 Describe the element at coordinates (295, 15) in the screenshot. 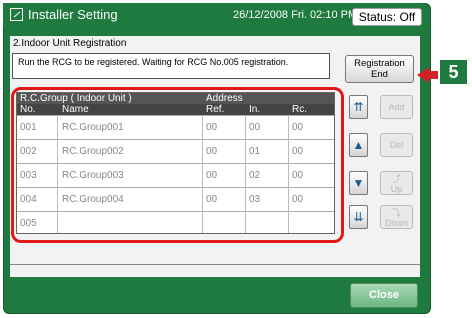

I see `datetime: 26/12/2008 Fri. 02:10 PM` at that location.